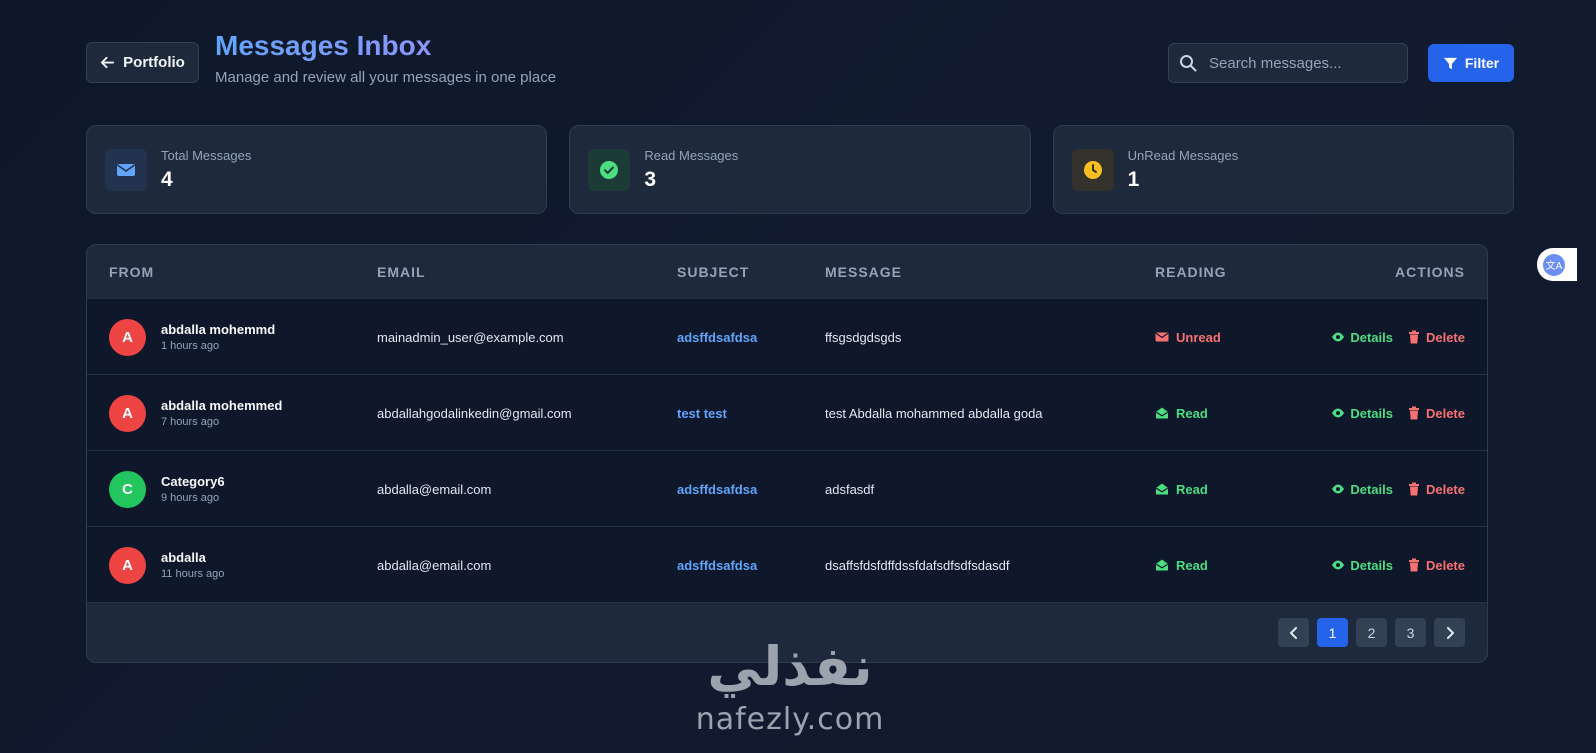  I want to click on column-header-actions: ACTIONS, so click(1430, 271).